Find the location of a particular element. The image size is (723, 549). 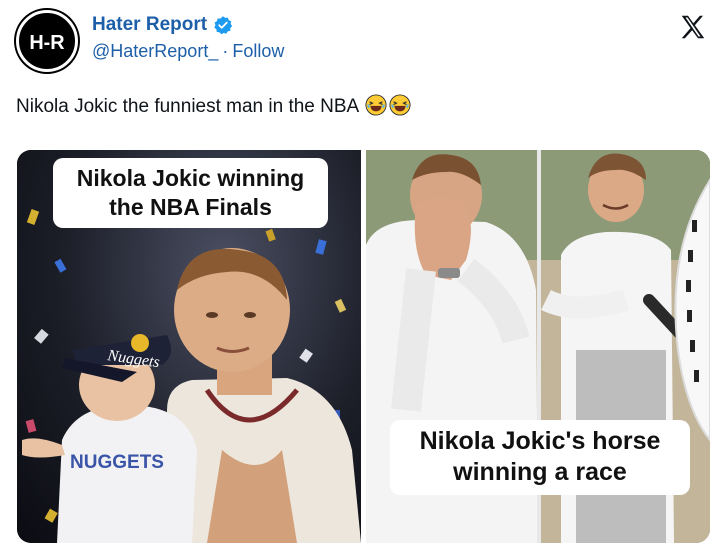

tweet-text: Nikola Jokic the funniest man in the NBA is located at coordinates (214, 106).